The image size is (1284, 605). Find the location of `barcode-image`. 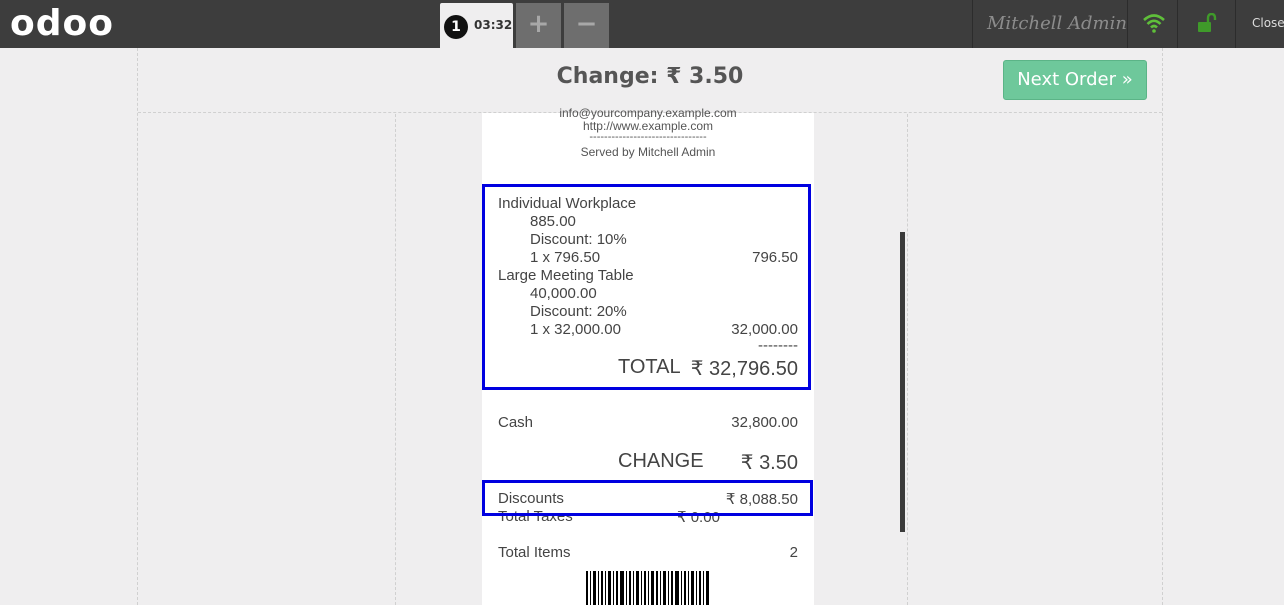

barcode-image is located at coordinates (647, 588).